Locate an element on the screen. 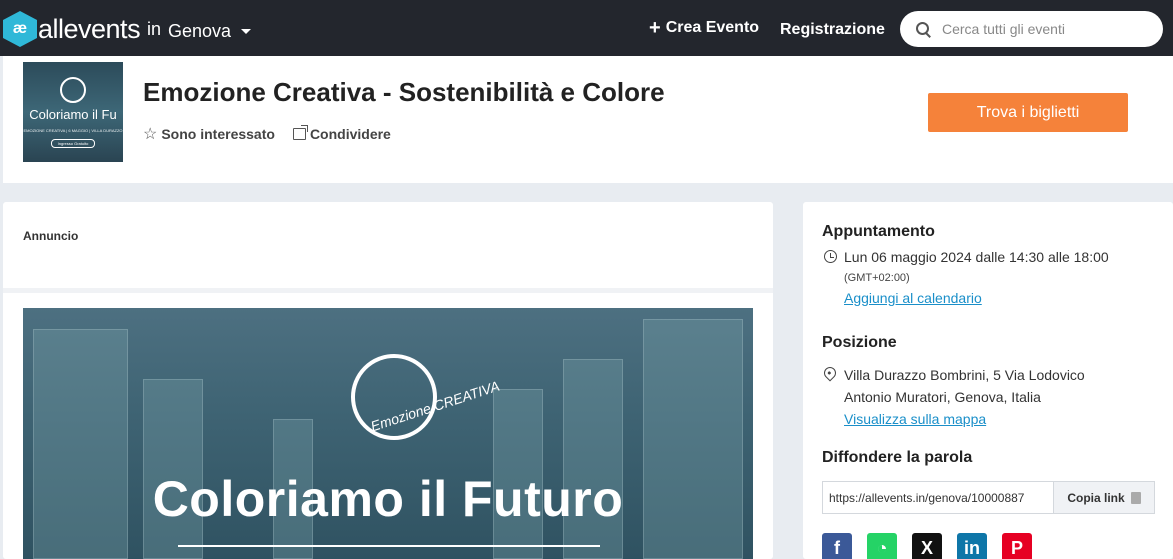 Image resolution: width=1173 pixels, height=559 pixels. interested-button: ☆ Sono interessato is located at coordinates (209, 134).